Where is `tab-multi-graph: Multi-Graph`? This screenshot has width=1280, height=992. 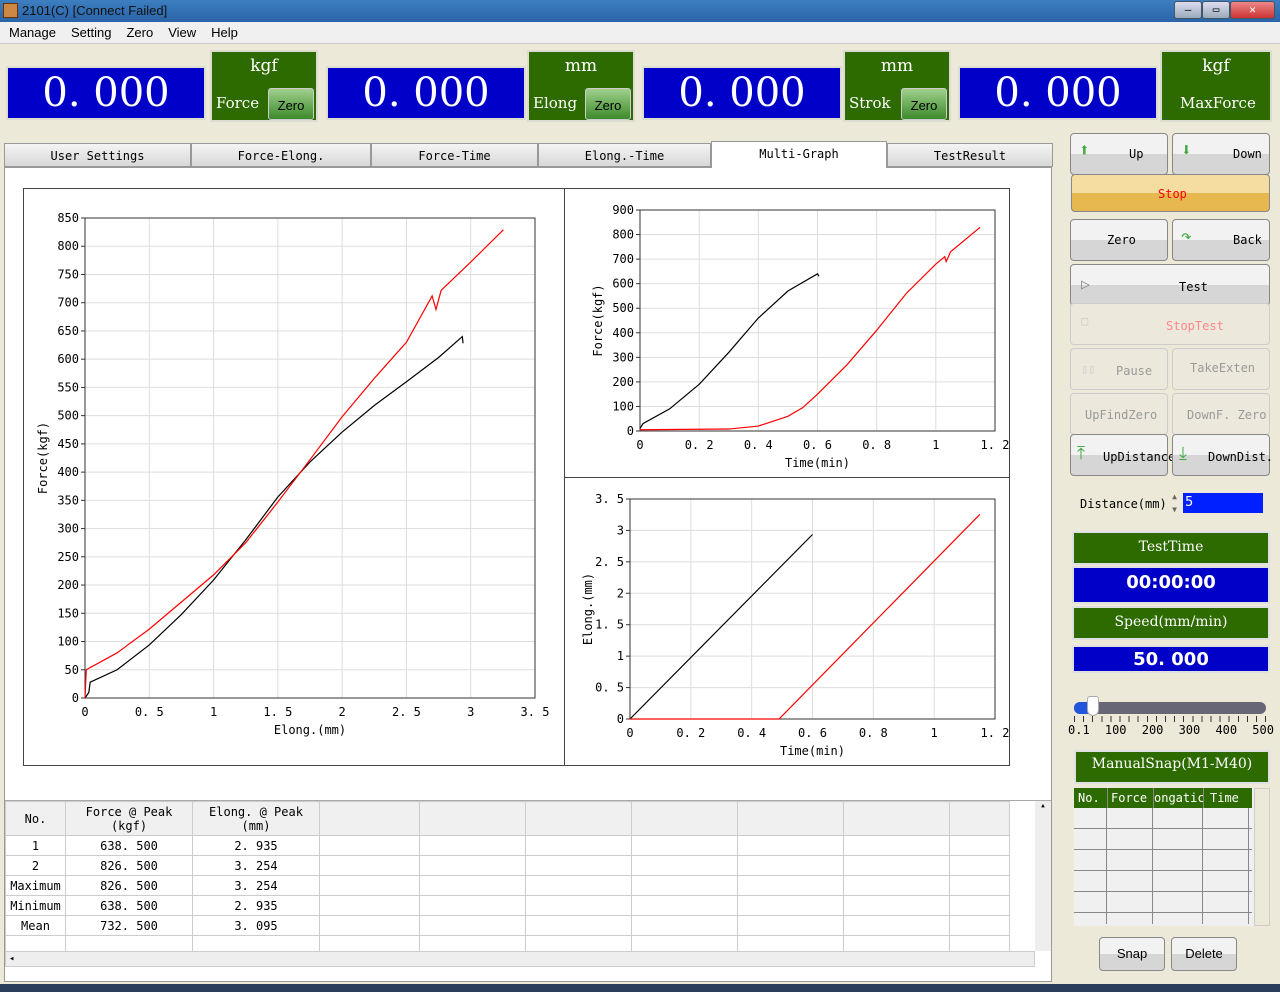
tab-multi-graph: Multi-Graph is located at coordinates (799, 154).